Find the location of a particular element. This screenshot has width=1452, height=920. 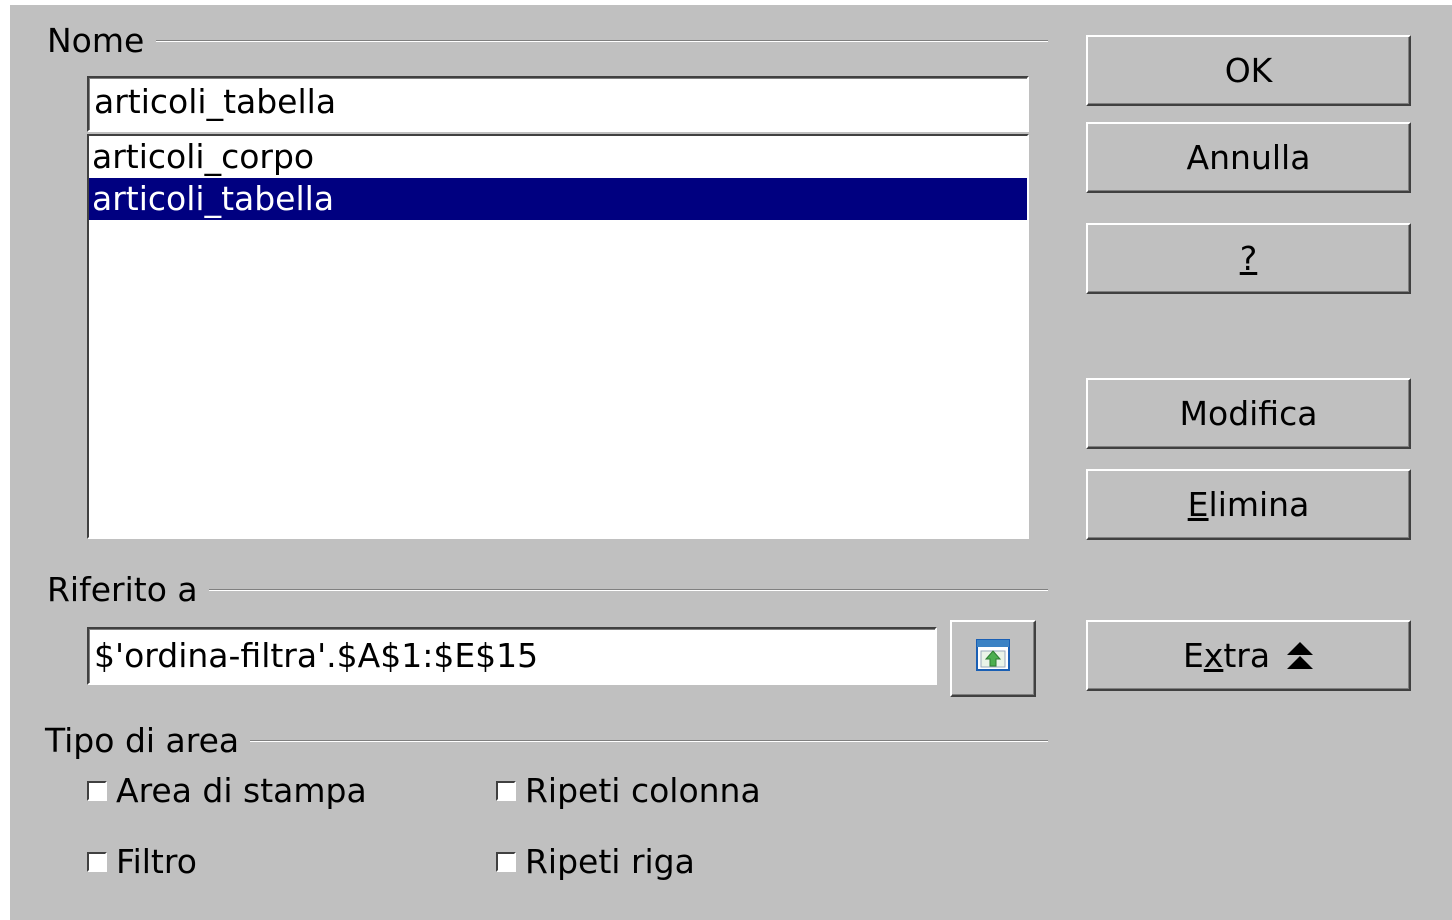

name-input: articoli_tabella is located at coordinates (558, 104).